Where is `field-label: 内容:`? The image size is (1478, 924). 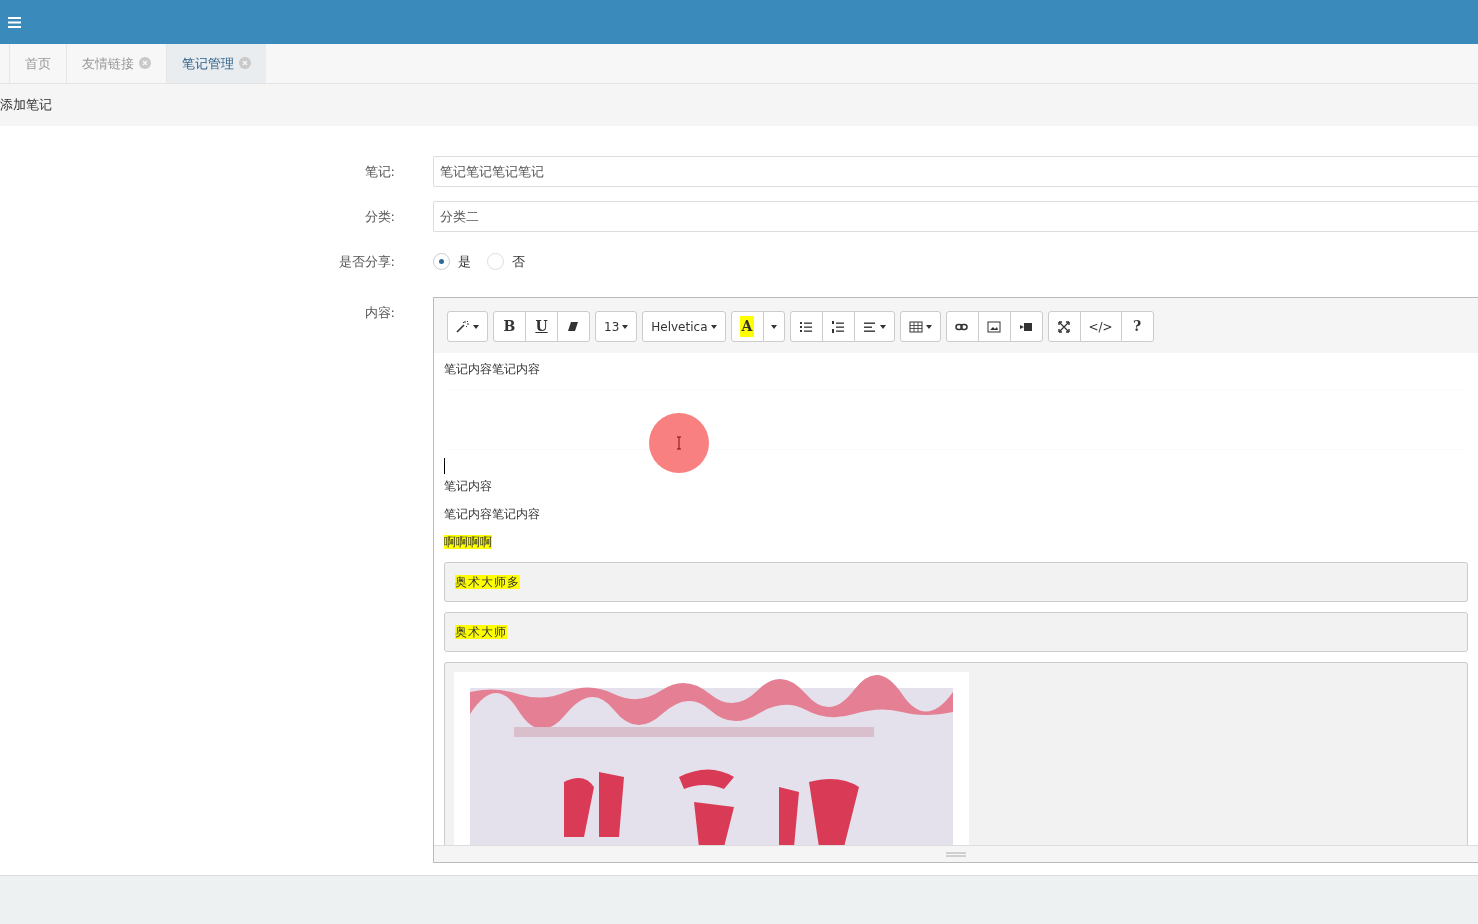
field-label: 内容: is located at coordinates (379, 313).